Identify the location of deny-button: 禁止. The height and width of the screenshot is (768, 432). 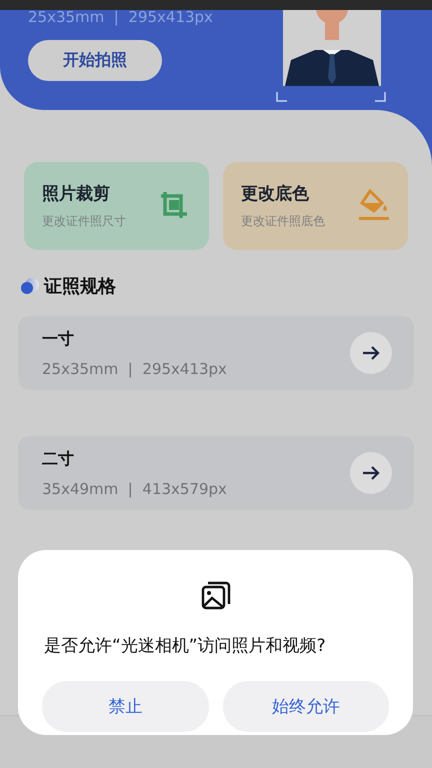
(125, 706).